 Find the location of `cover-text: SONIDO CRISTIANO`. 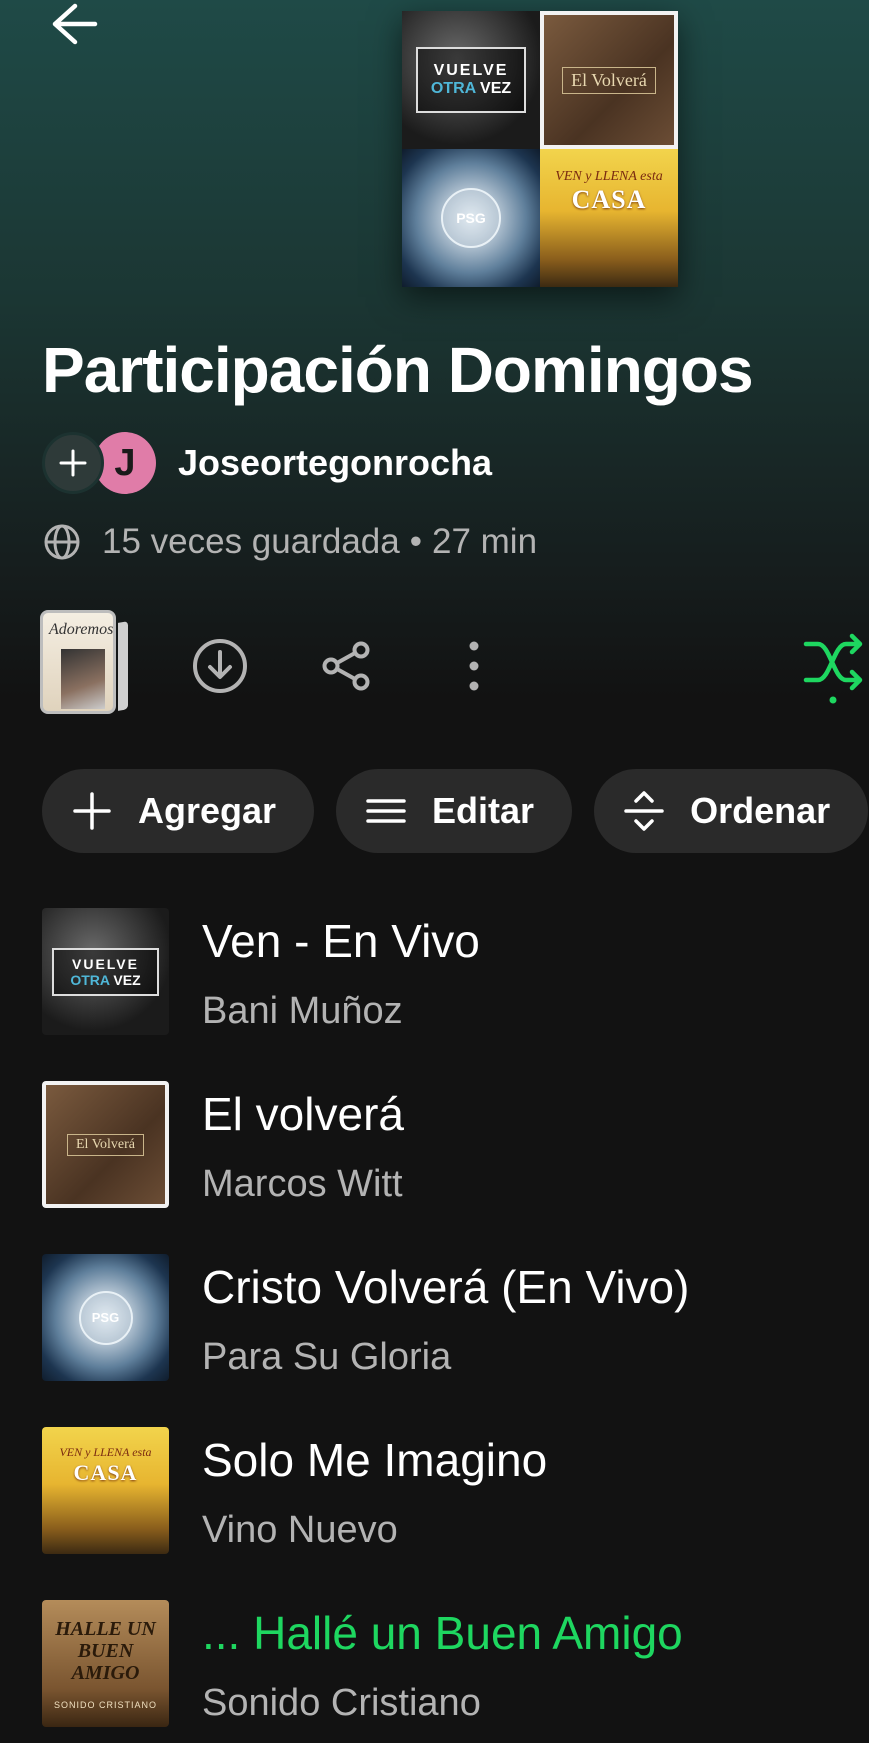

cover-text: SONIDO CRISTIANO is located at coordinates (105, 1704).